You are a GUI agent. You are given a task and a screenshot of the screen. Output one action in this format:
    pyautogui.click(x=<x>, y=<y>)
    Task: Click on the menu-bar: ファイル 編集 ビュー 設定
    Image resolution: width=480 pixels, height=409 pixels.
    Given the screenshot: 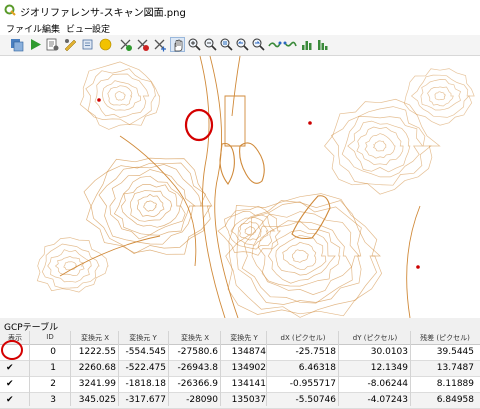 What is the action you would take?
    pyautogui.click(x=240, y=27)
    